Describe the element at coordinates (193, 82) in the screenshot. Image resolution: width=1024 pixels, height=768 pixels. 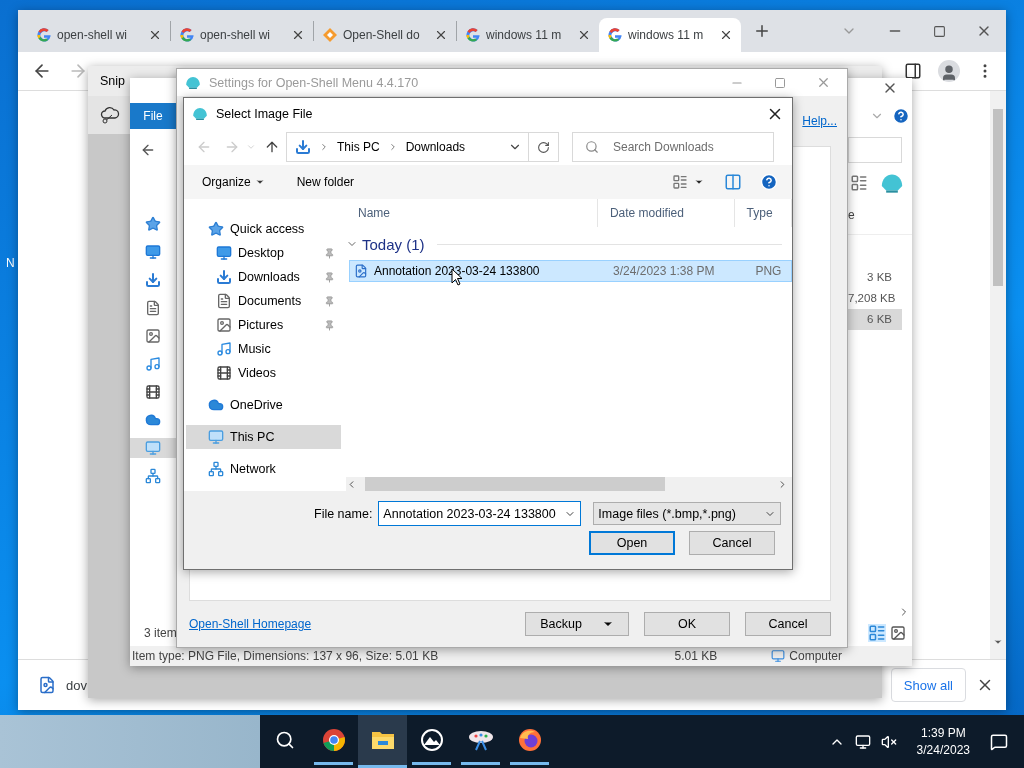
I see `seashell-icon` at that location.